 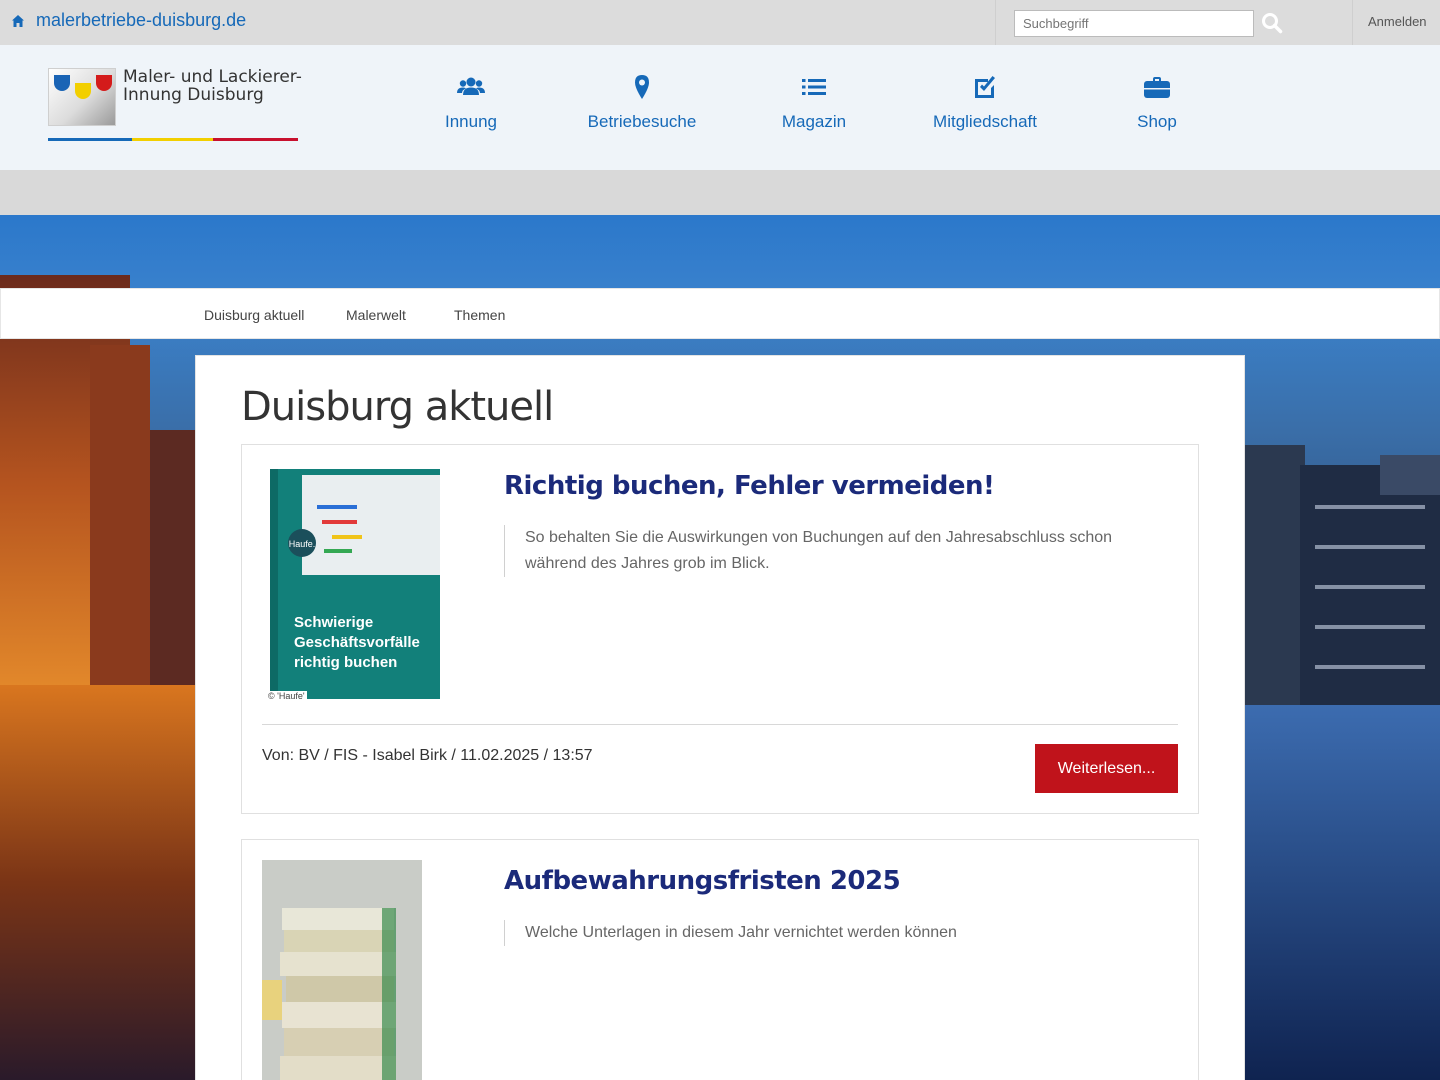 What do you see at coordinates (90, 139) in the screenshot?
I see `logo-stripe-blue` at bounding box center [90, 139].